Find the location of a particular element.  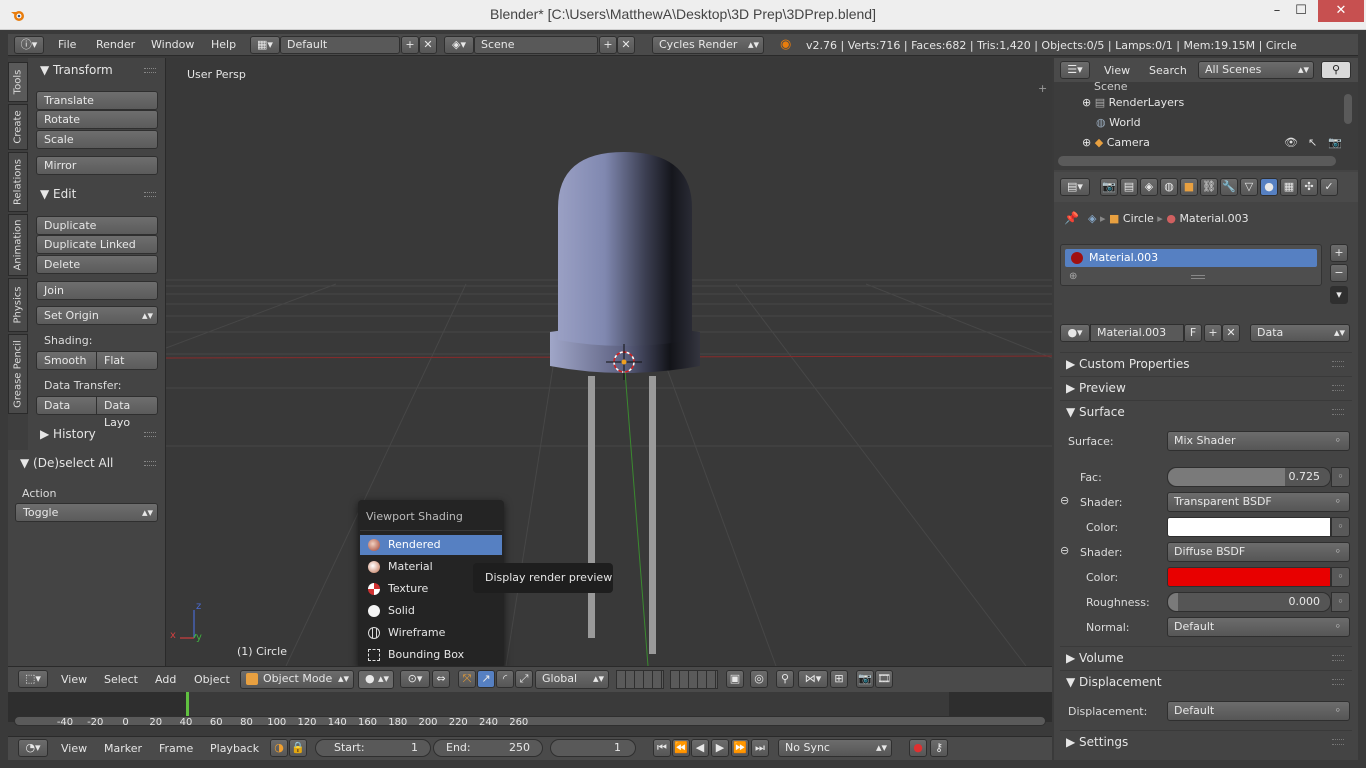

shader2-collapse-icon: ⊖ is located at coordinates (1064, 550).